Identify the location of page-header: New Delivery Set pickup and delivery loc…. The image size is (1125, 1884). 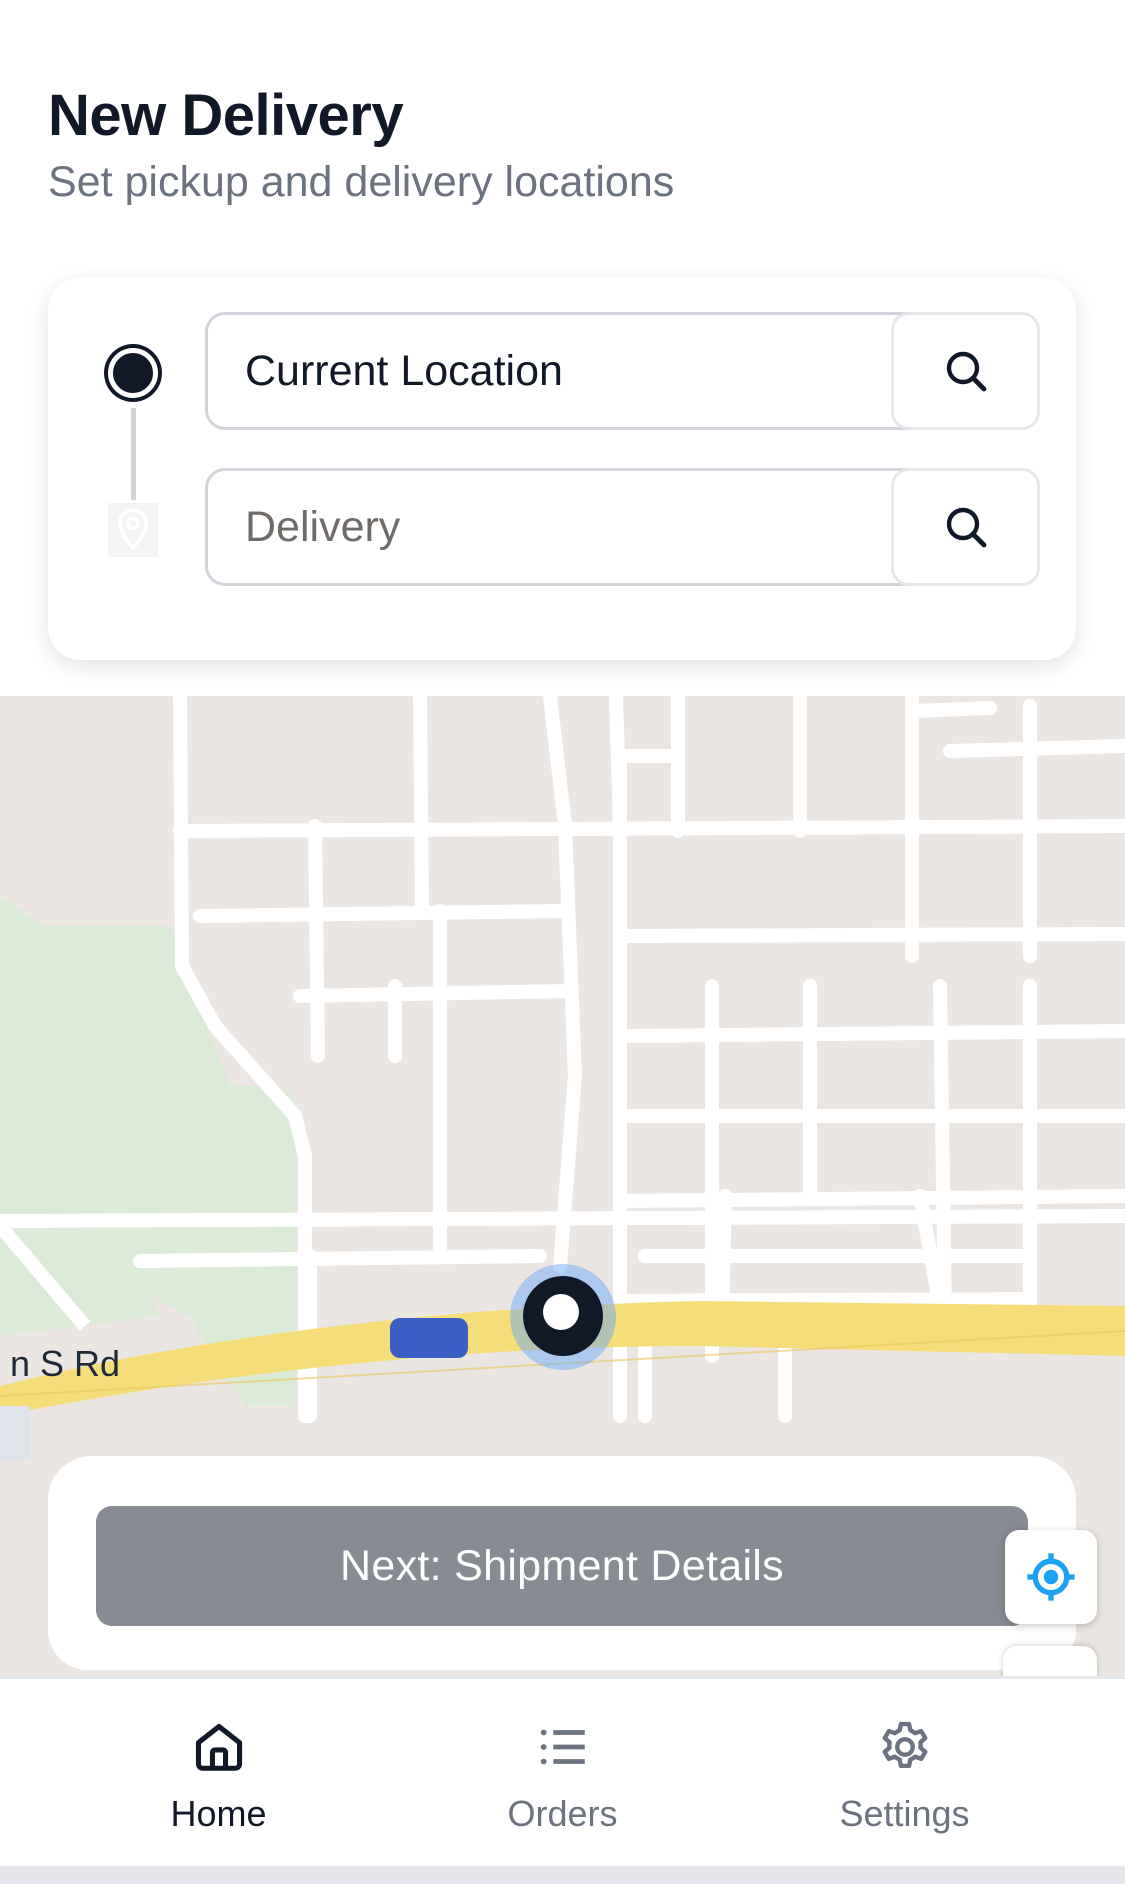
(548, 146).